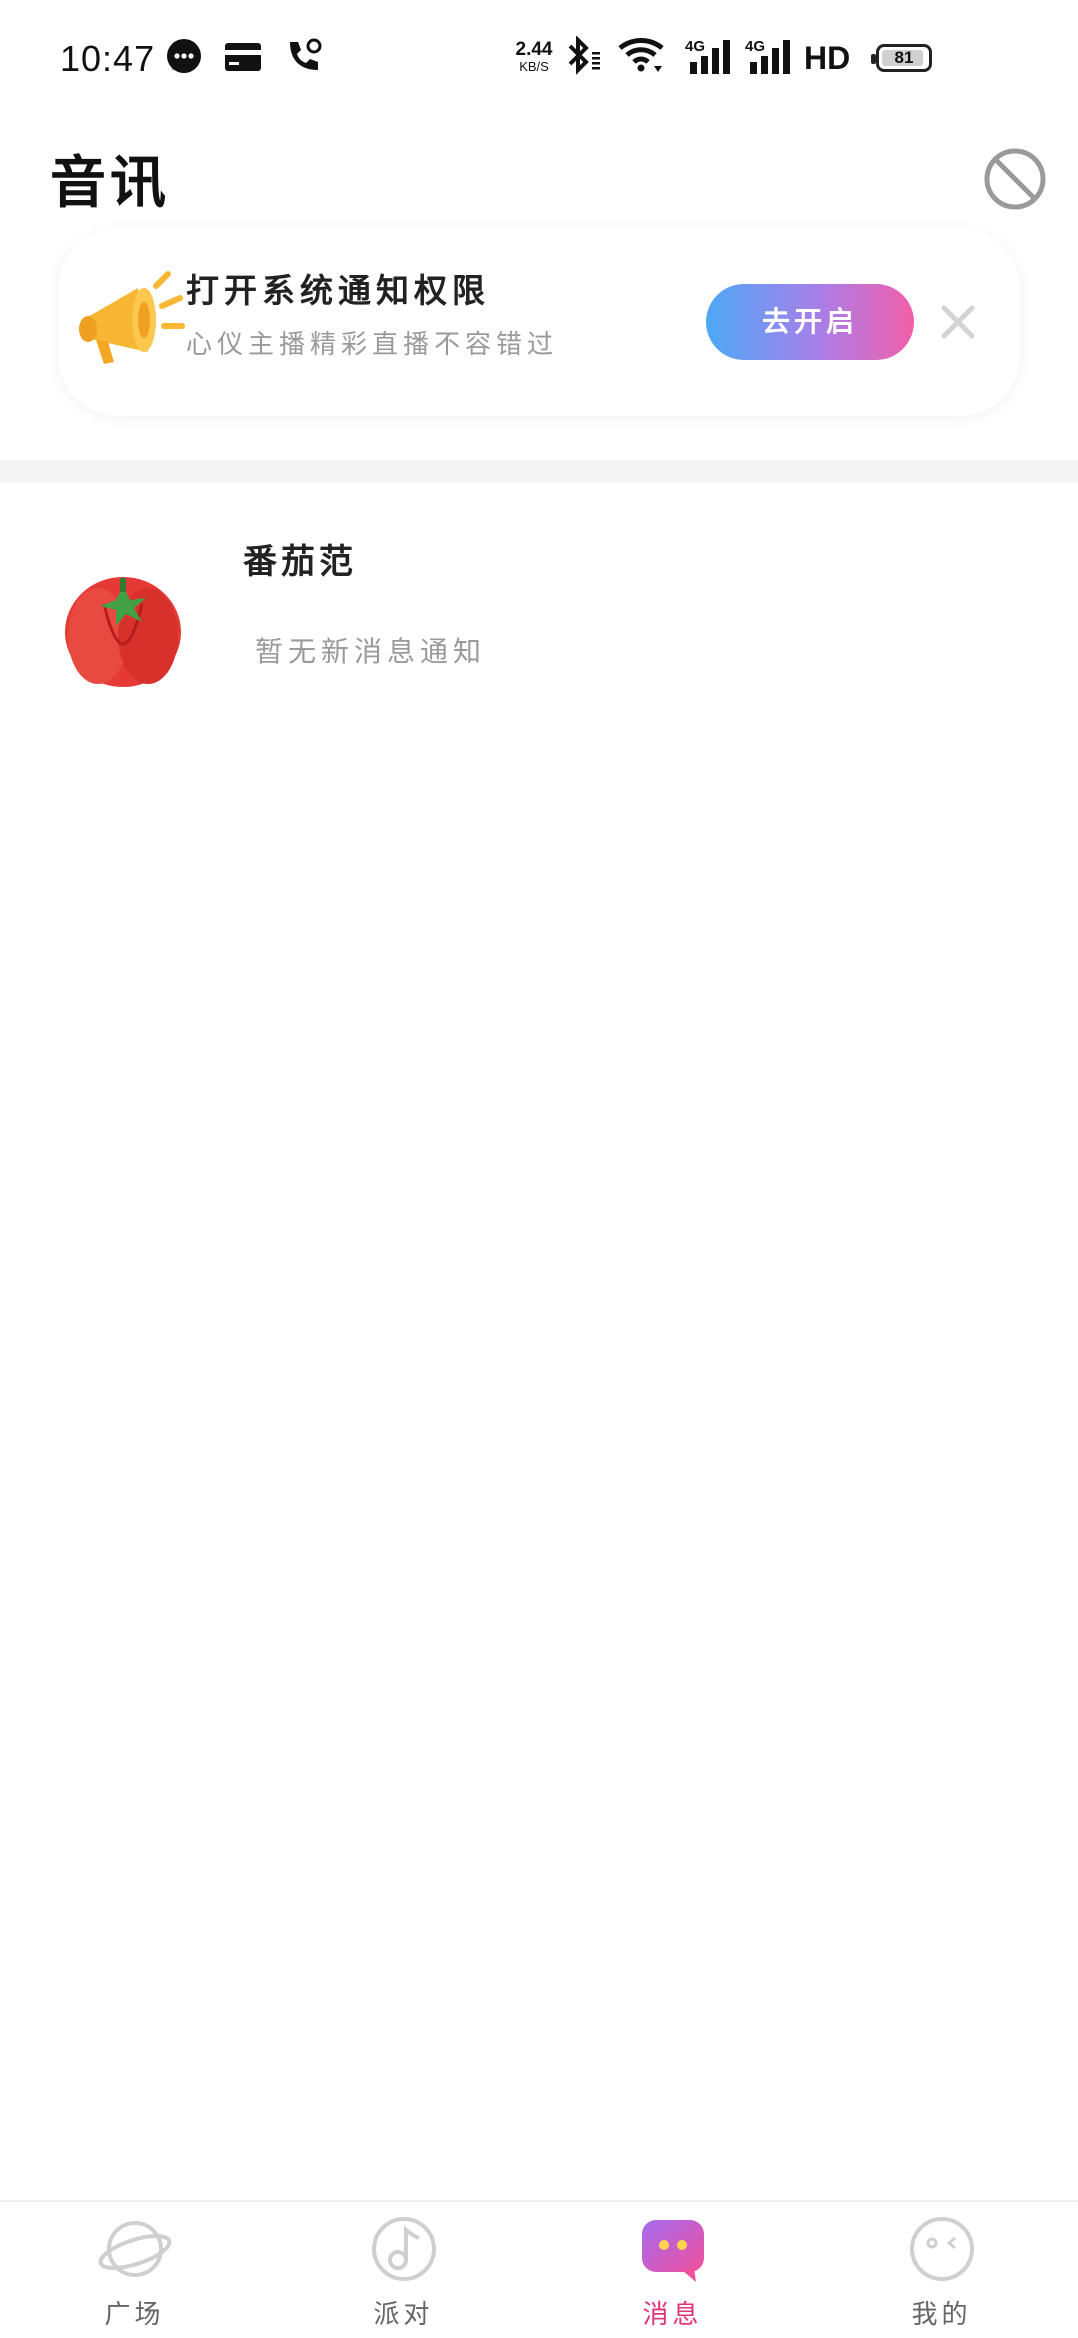 This screenshot has width=1078, height=2338. I want to click on tab-label-plaza: 广场, so click(134, 2315).